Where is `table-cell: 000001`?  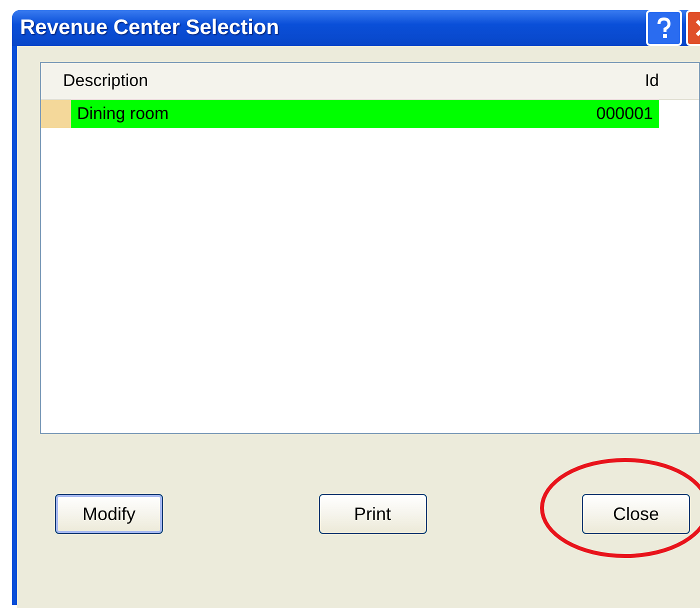
table-cell: 000001 is located at coordinates (624, 114).